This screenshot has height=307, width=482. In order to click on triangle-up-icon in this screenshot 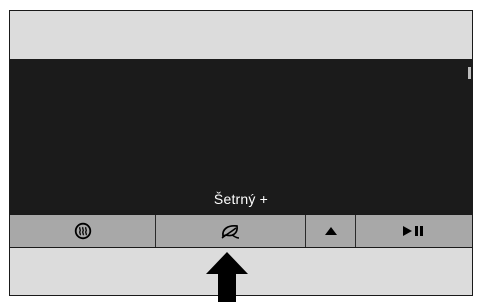, I will do `click(330, 231)`.